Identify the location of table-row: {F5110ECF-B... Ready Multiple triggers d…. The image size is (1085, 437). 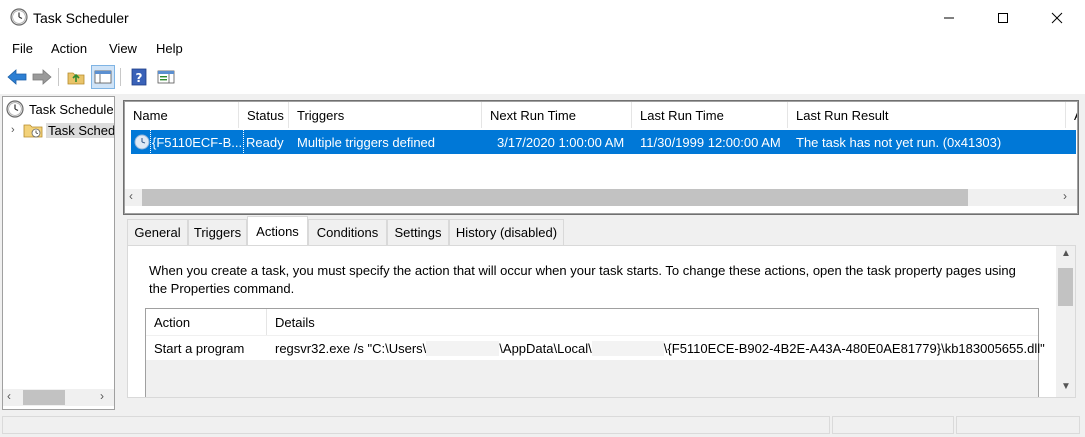
(603, 142).